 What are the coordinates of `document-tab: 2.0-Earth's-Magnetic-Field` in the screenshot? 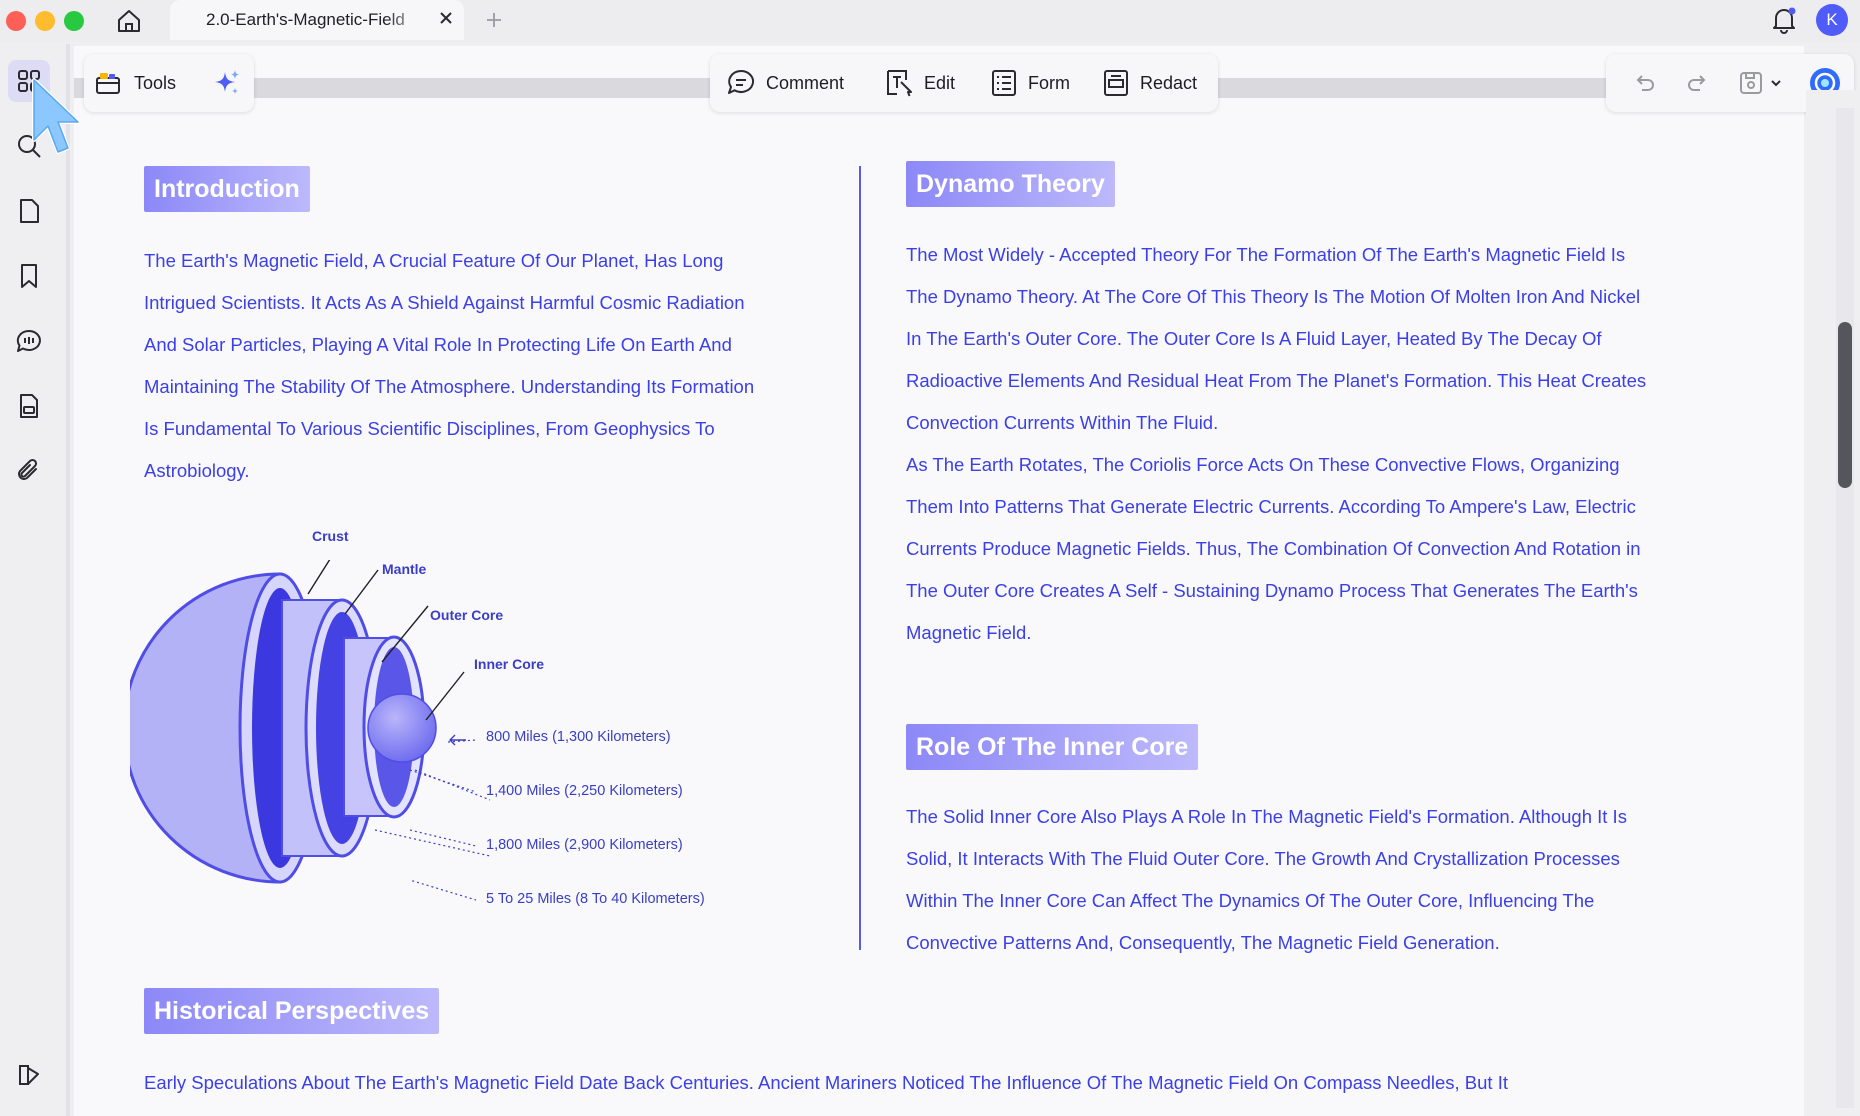 It's located at (317, 20).